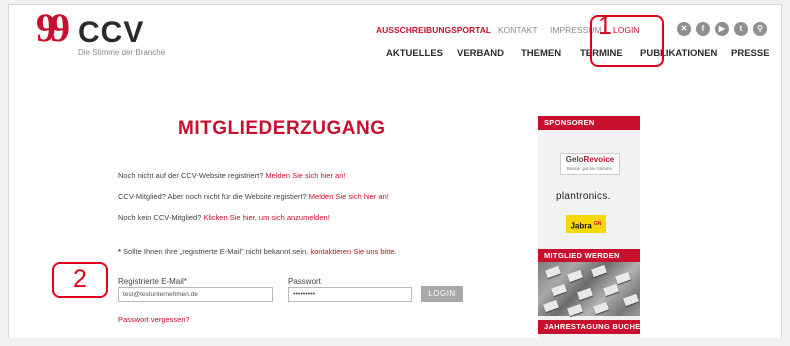  I want to click on logo-tagline: Die Stimme der Branche, so click(122, 52).